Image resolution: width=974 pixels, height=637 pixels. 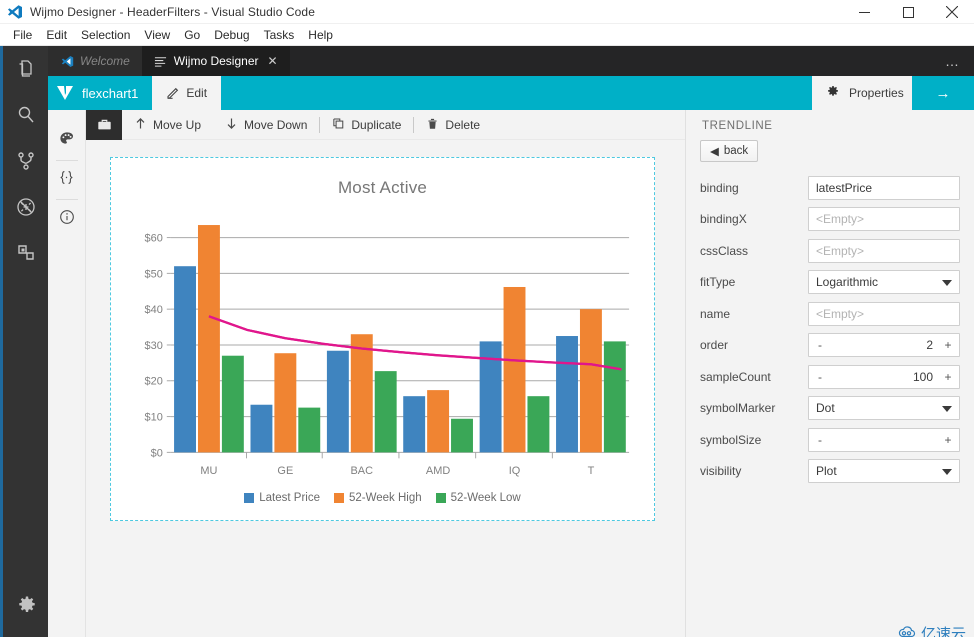 I want to click on legend-item: Latest Price, so click(x=282, y=498).